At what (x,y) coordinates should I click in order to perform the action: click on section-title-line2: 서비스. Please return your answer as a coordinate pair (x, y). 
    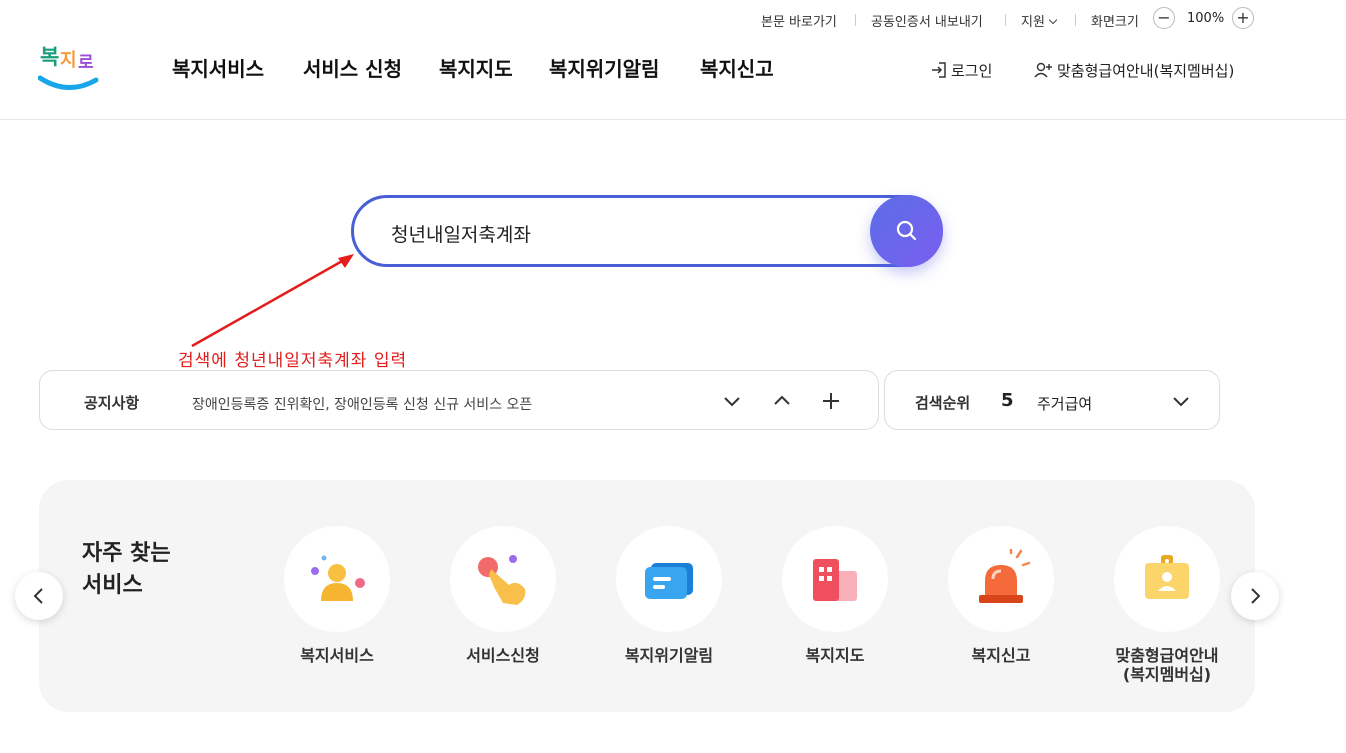
    Looking at the image, I should click on (112, 585).